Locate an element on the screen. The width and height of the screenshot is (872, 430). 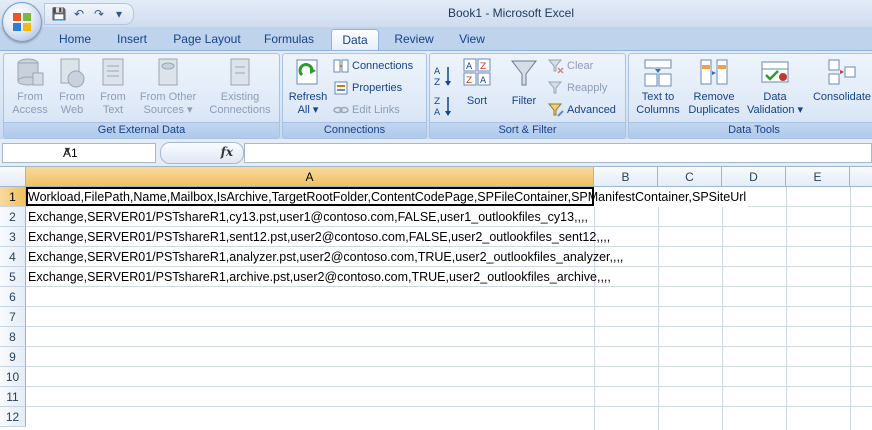
properties-button: Properties is located at coordinates (367, 89).